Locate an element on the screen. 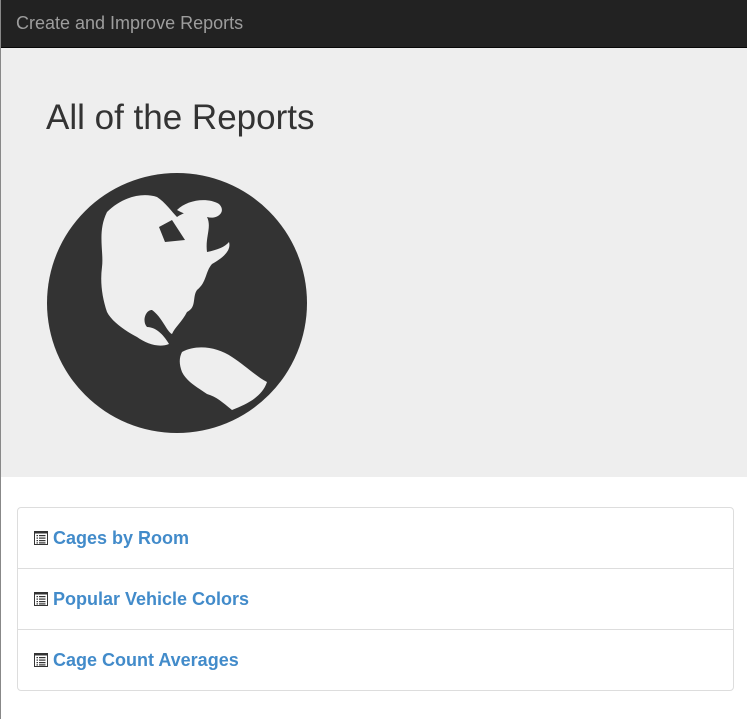  report-link-popular-vehicle-colors: Popular Vehicle Colors is located at coordinates (151, 599).